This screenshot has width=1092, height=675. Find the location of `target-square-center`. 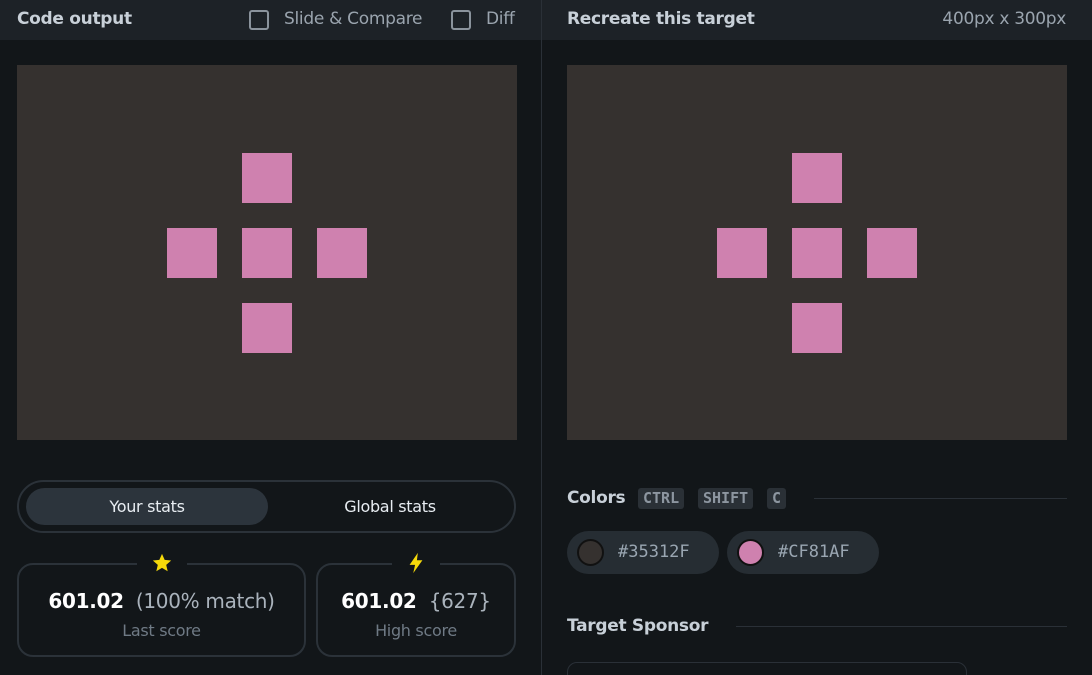

target-square-center is located at coordinates (817, 253).